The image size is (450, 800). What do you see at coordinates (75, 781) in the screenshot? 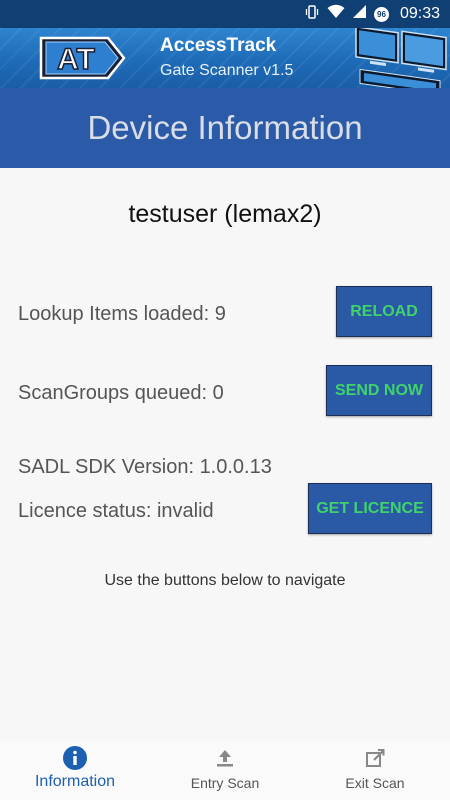
I see `nav-label-information: Information` at bounding box center [75, 781].